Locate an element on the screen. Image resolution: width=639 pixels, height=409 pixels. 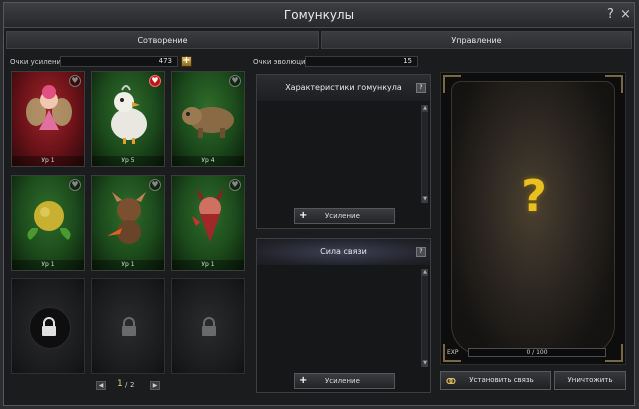
establish-bond-label: Установить связь is located at coordinates (501, 380).